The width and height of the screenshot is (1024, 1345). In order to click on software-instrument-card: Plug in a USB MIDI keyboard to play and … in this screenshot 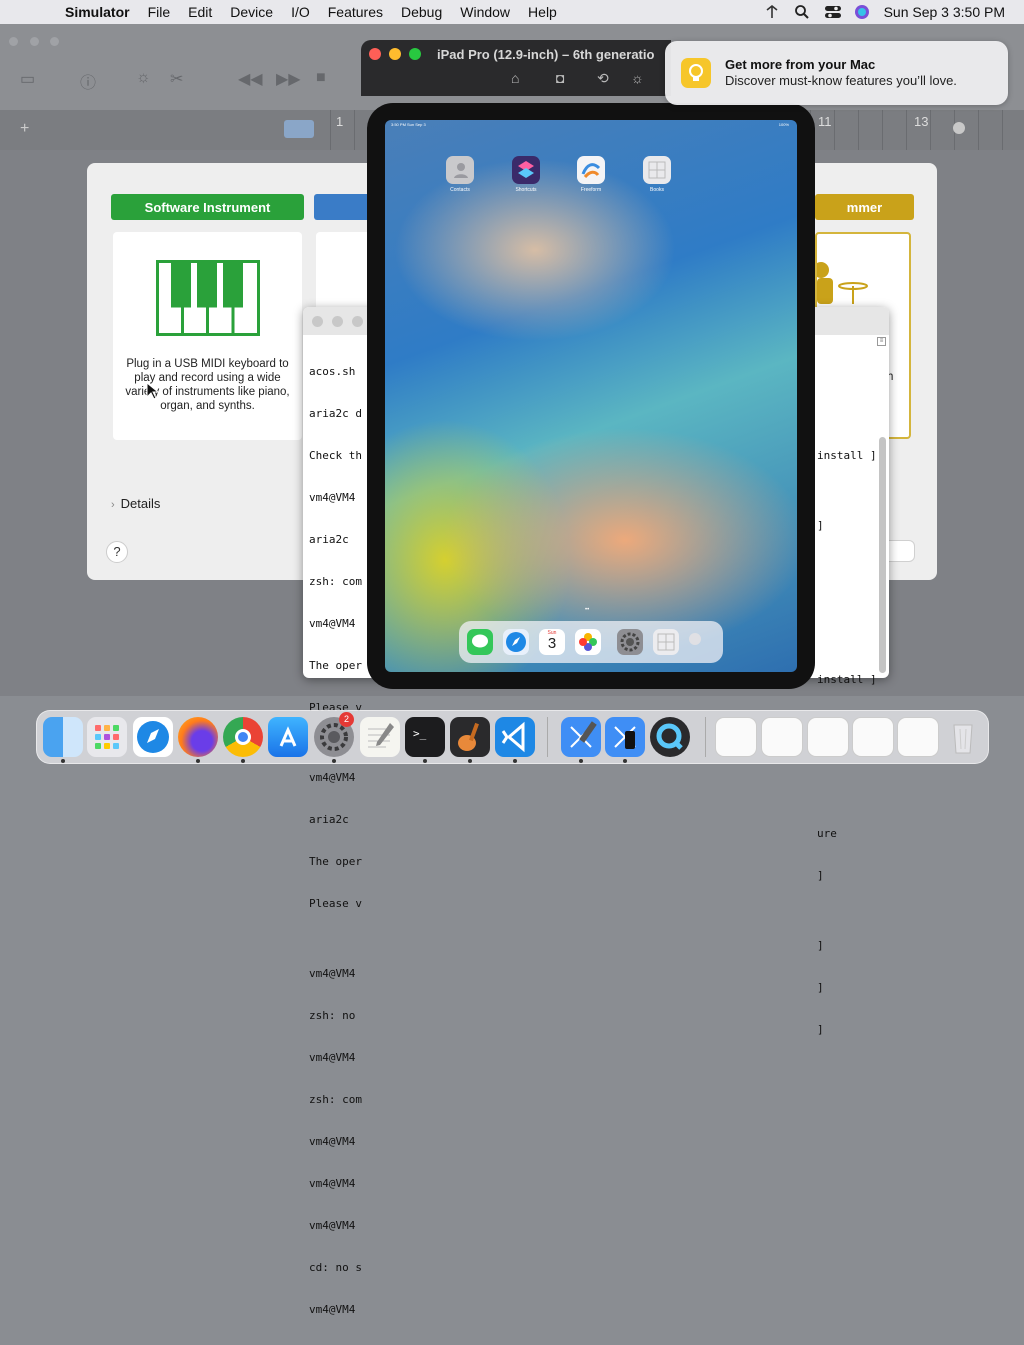, I will do `click(207, 336)`.